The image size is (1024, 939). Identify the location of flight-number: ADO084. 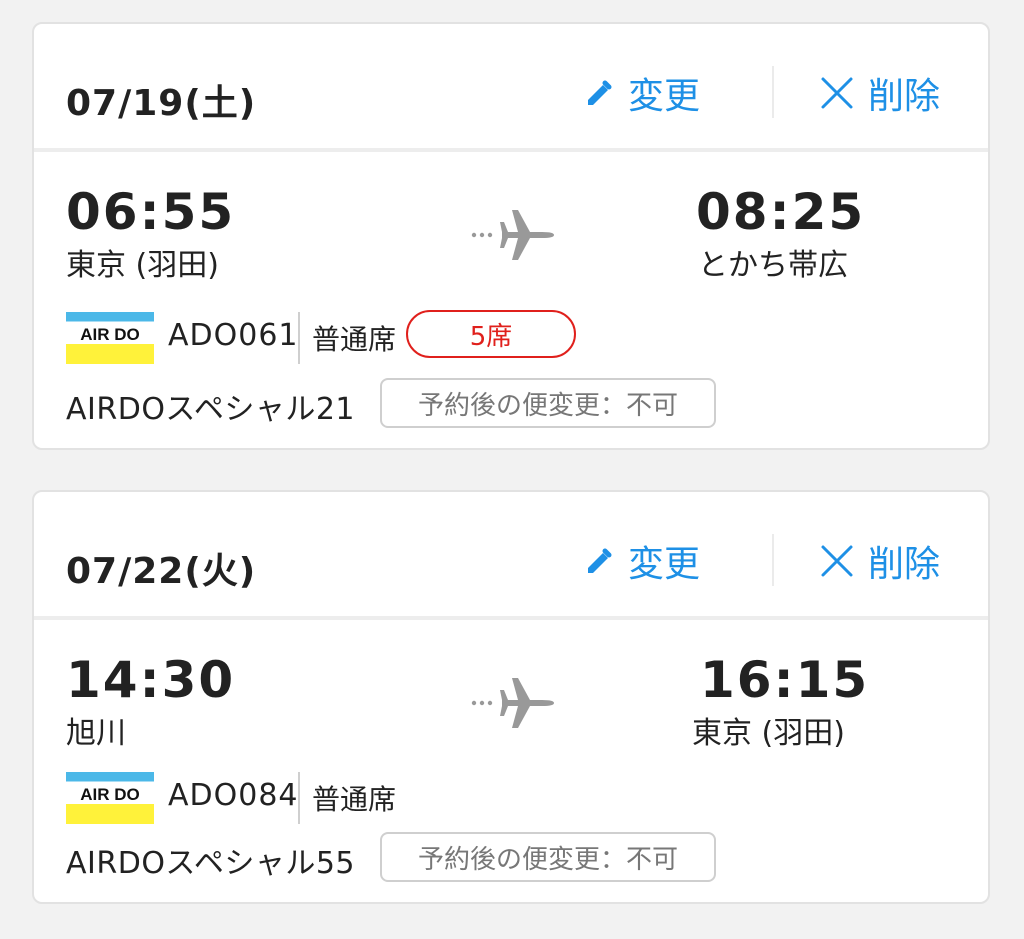
(233, 795).